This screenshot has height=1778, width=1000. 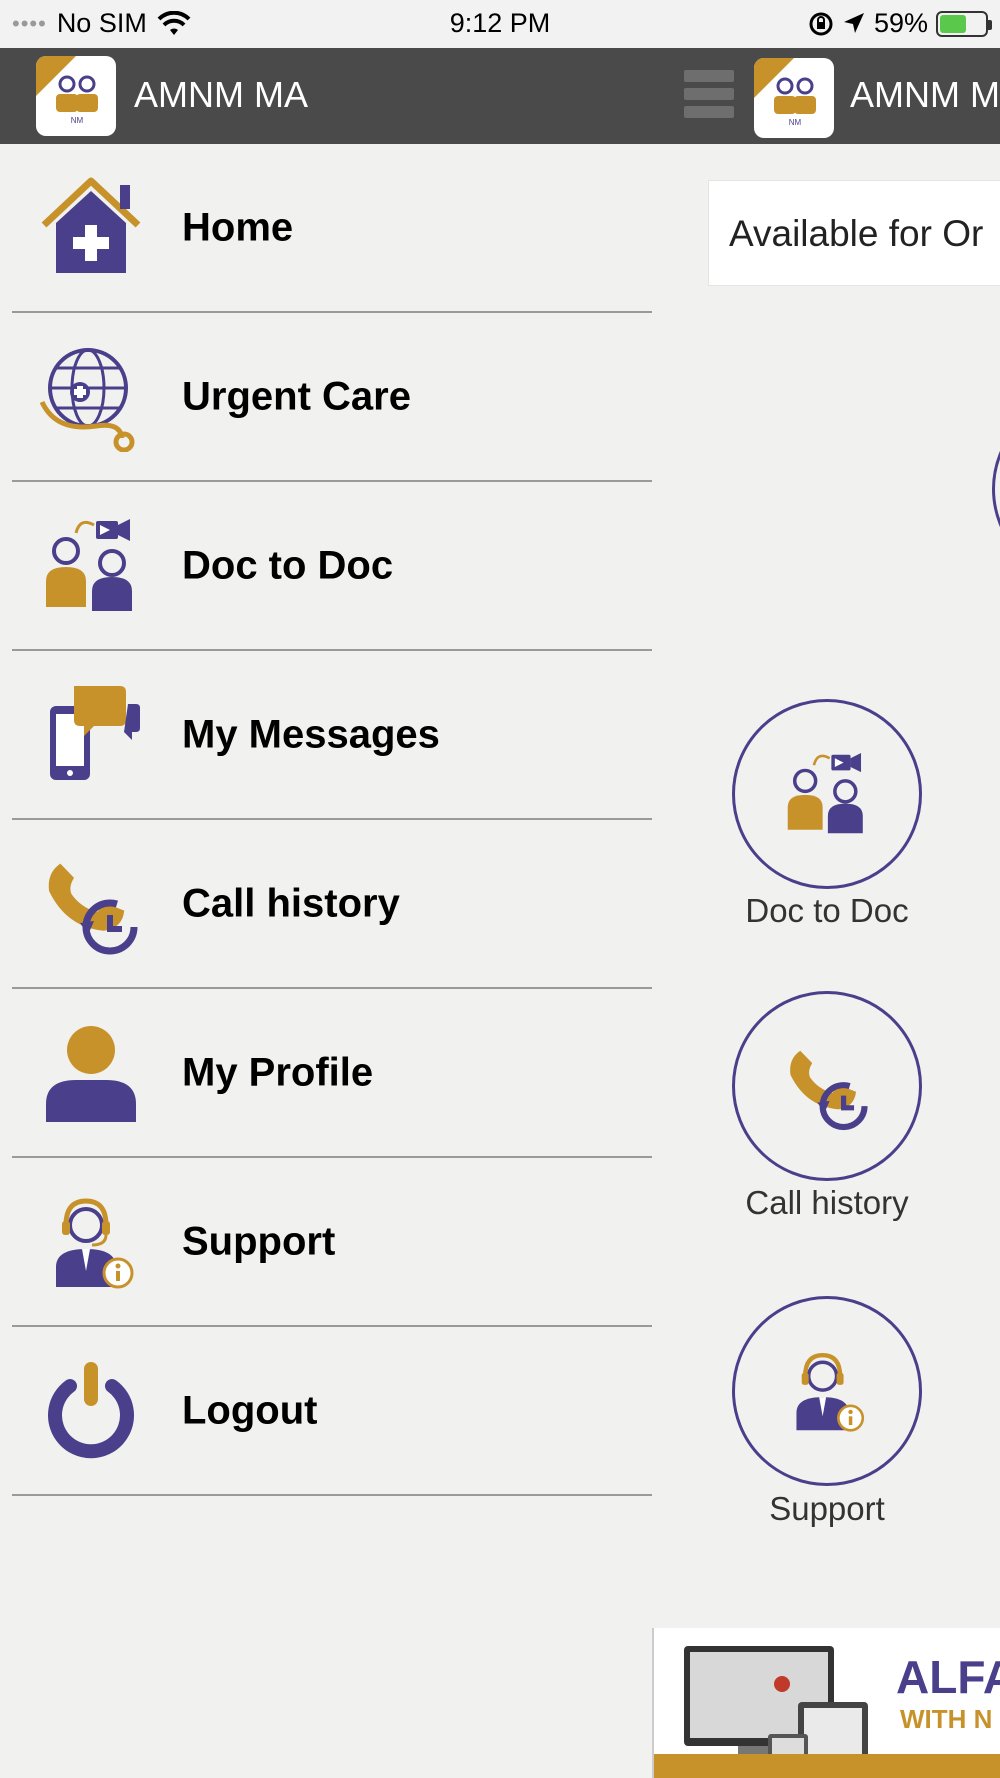 I want to click on app-logo-main: NM, so click(x=794, y=98).